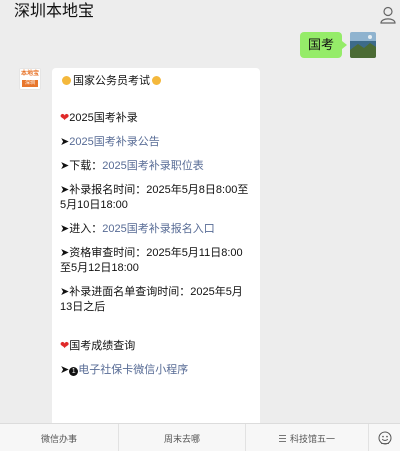  I want to click on review-time: ➤资格审查时间：2025年5月11日8:00至5月12日18:00, so click(151, 260).